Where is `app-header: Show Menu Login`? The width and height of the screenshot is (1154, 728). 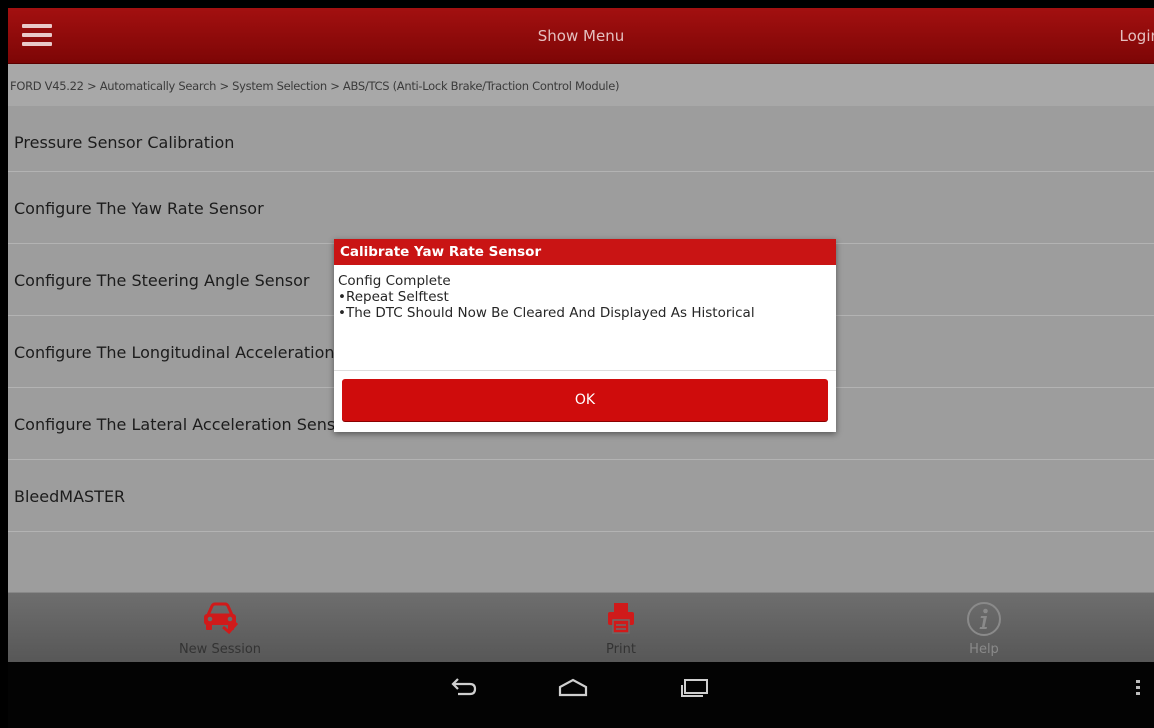 app-header: Show Menu Login is located at coordinates (581, 36).